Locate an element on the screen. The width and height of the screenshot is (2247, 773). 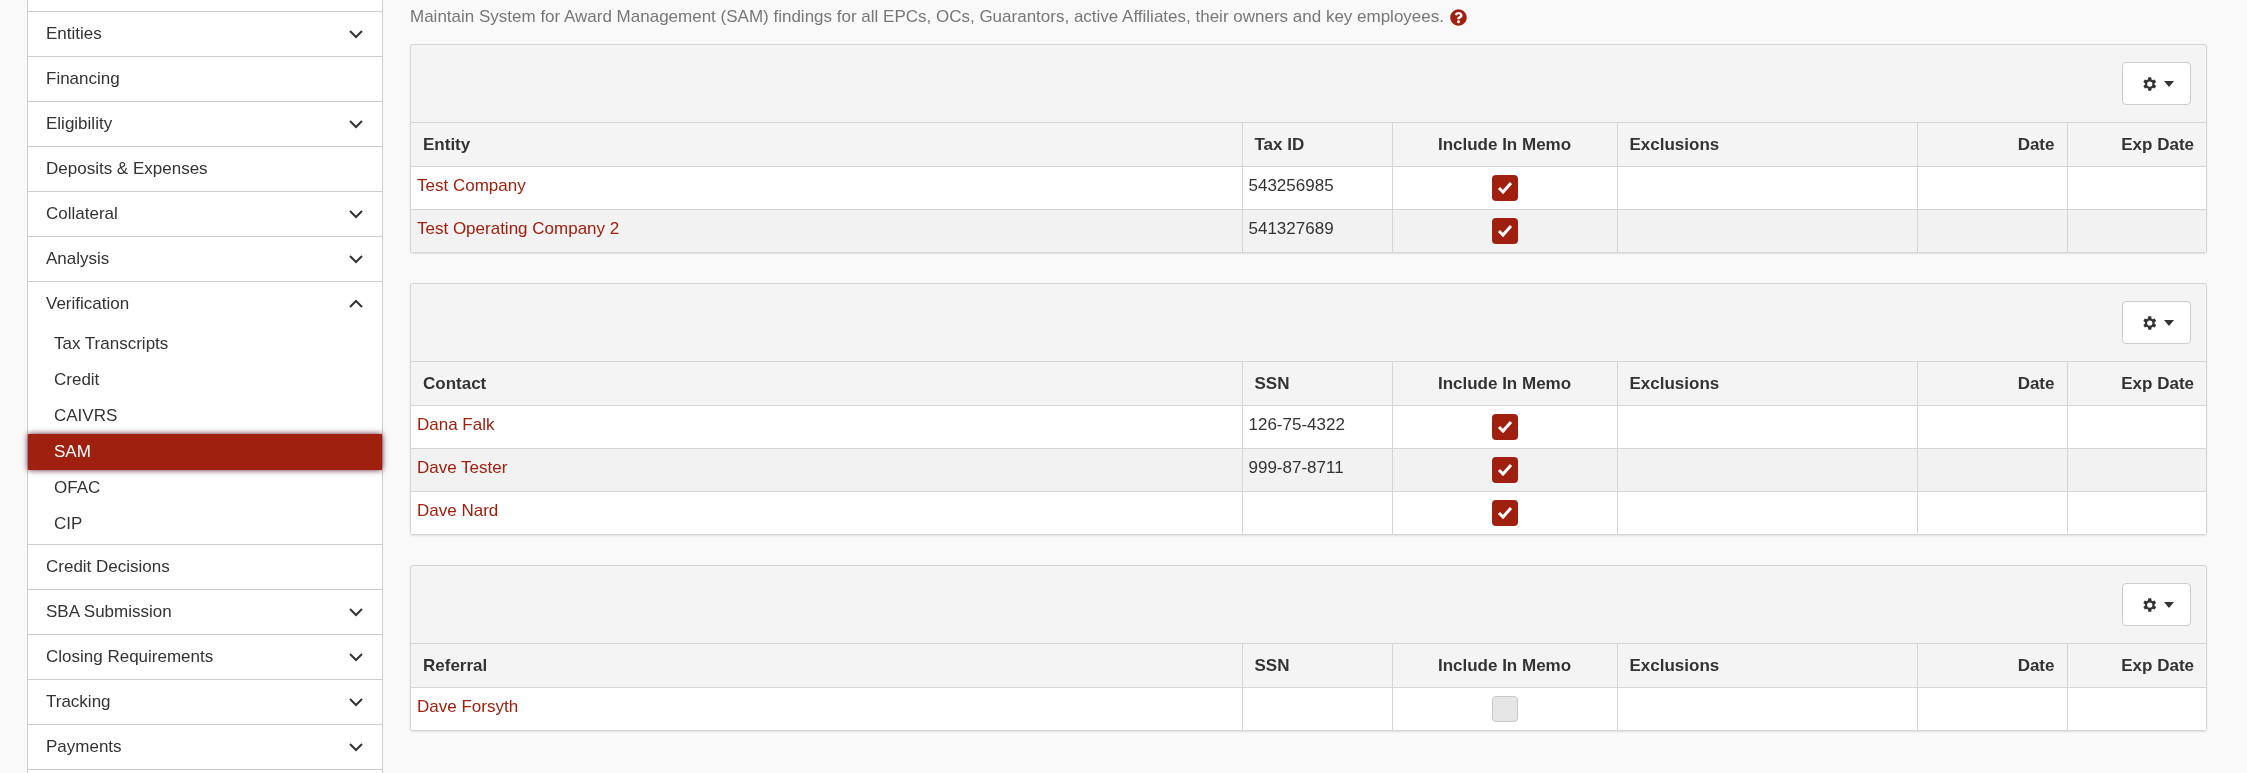
sidebar-item: Financing is located at coordinates (205, 79).